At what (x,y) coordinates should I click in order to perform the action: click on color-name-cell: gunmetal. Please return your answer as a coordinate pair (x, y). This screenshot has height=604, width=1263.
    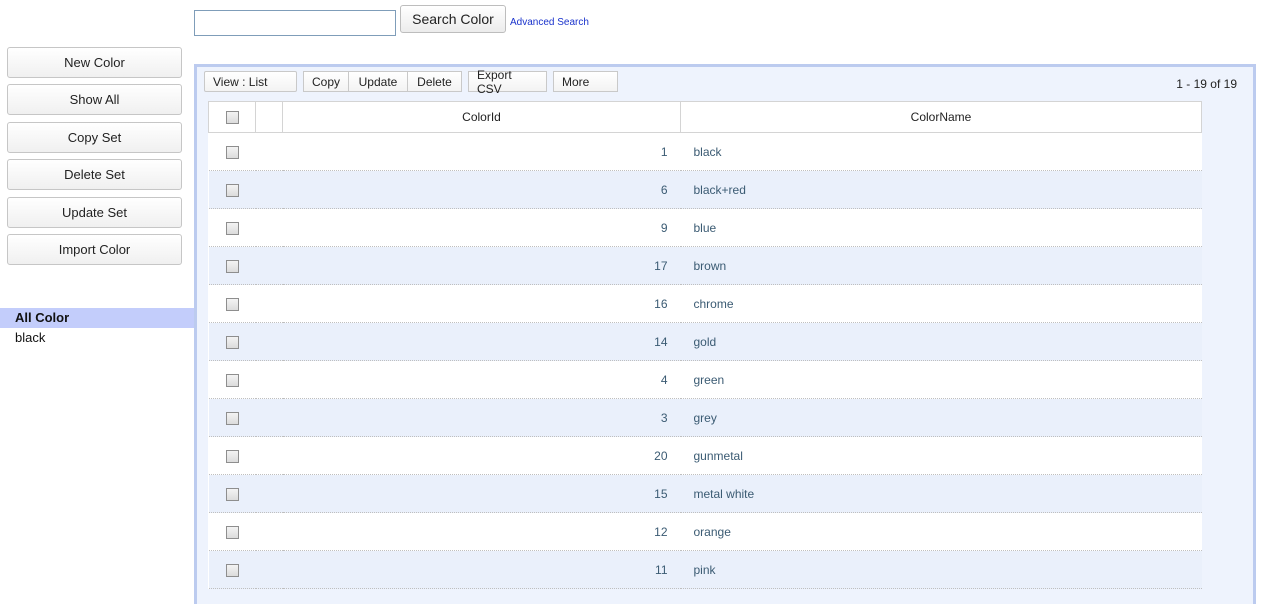
    Looking at the image, I should click on (941, 455).